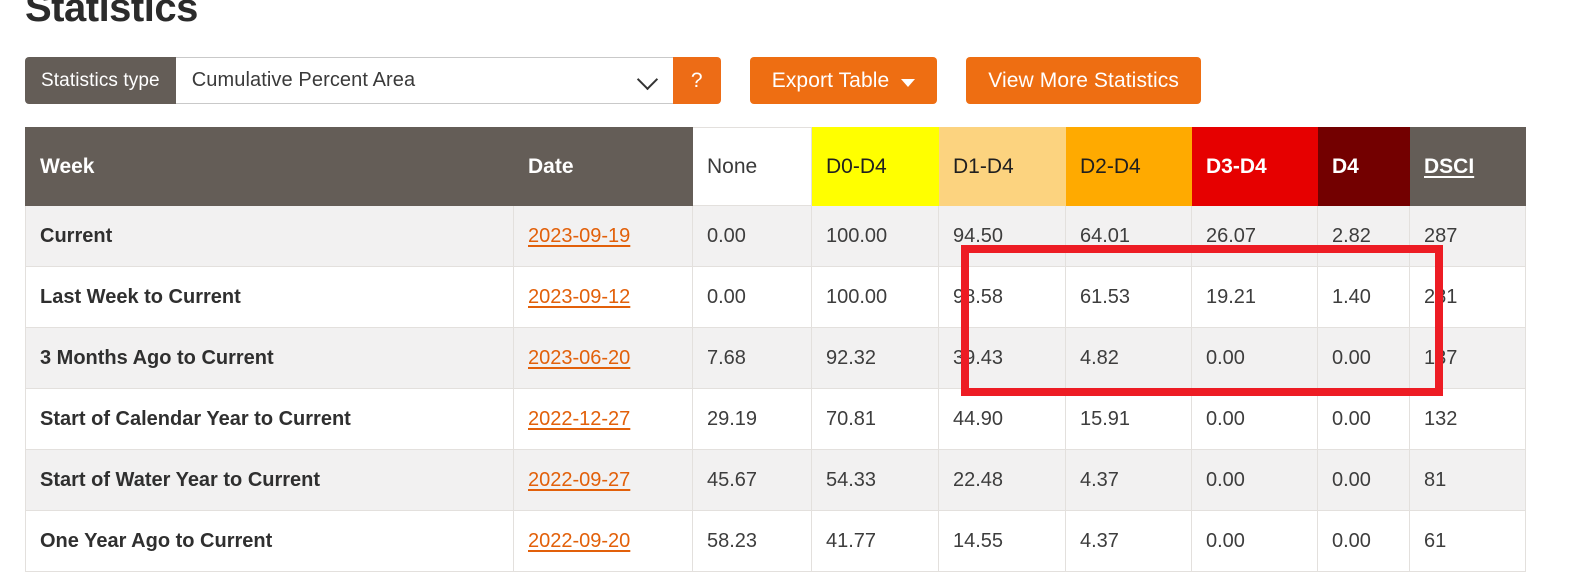  What do you see at coordinates (647, 79) in the screenshot?
I see `chevron-down-icon` at bounding box center [647, 79].